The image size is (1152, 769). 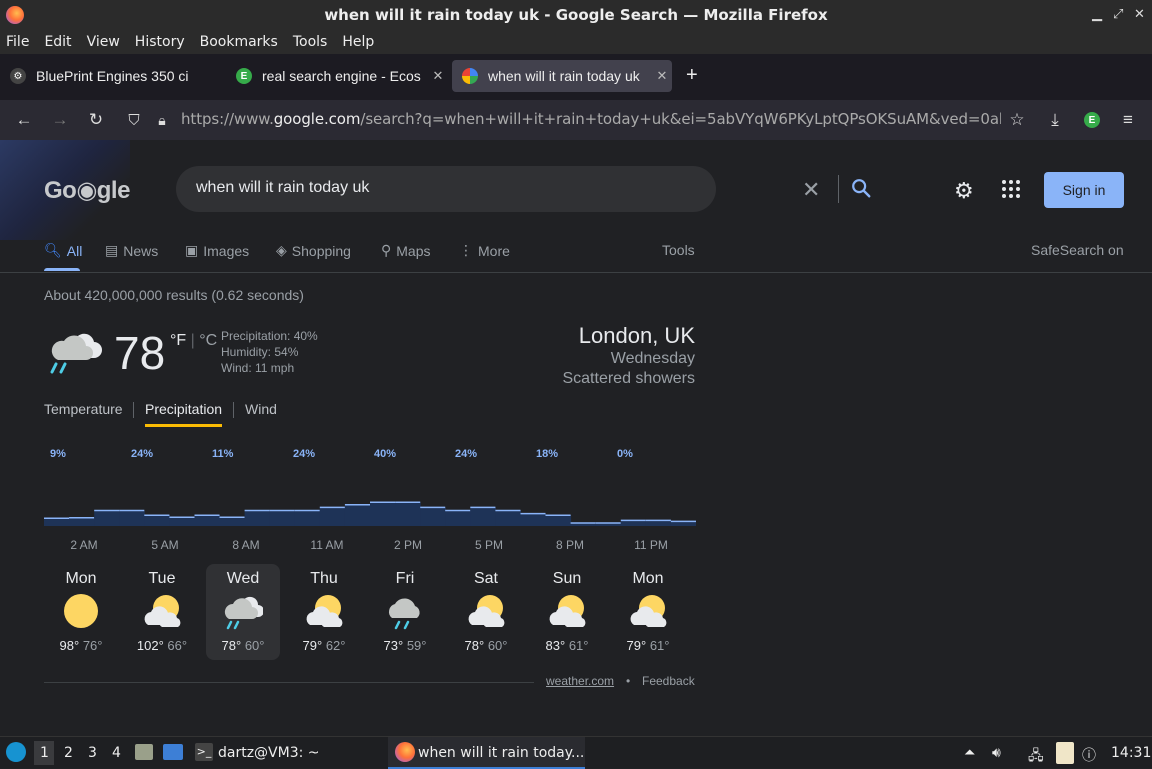 I want to click on time-label: 11 AM, so click(x=327, y=545).